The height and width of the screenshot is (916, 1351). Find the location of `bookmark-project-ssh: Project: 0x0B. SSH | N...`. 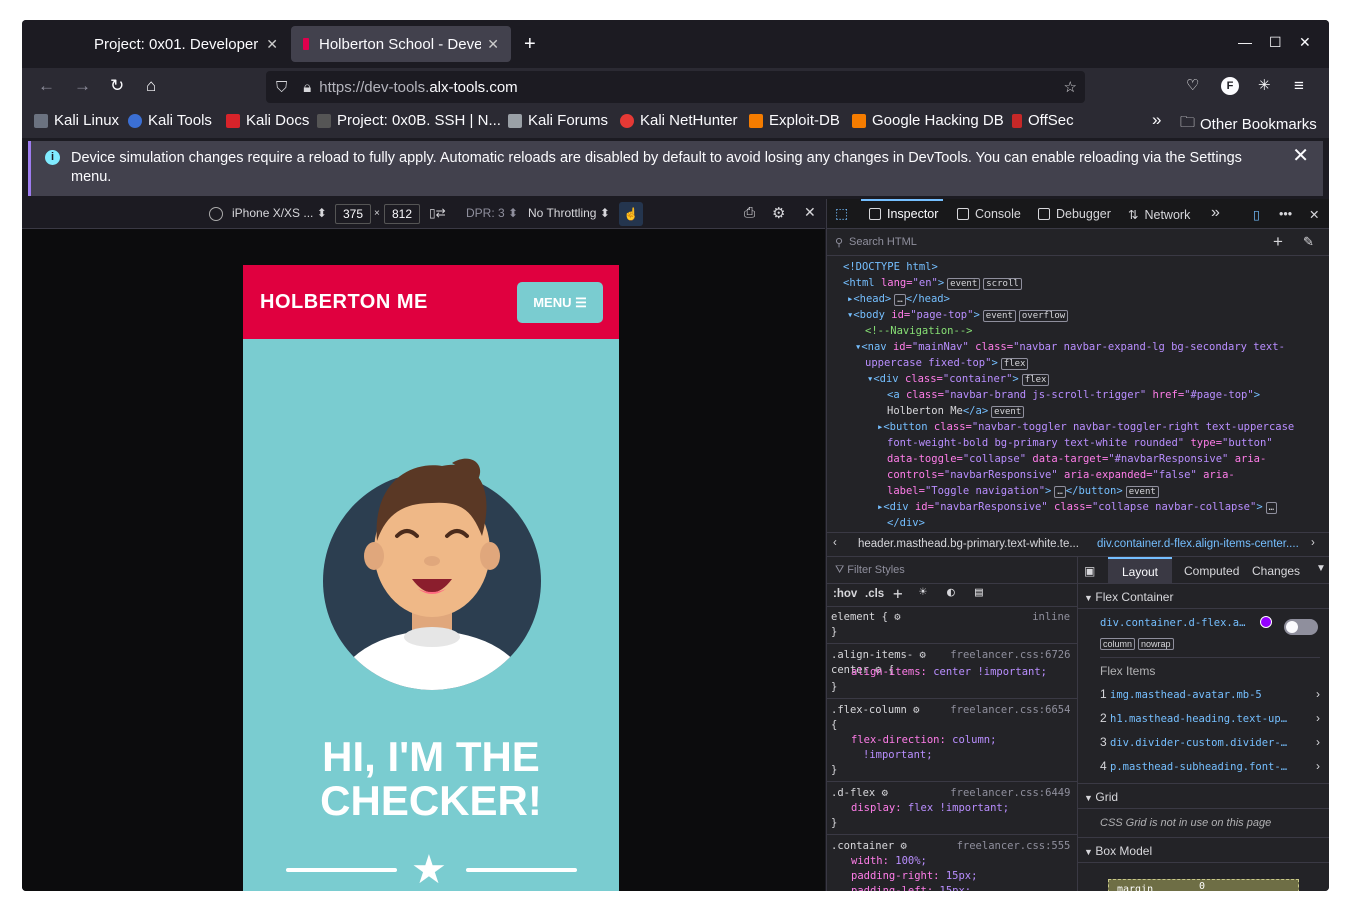

bookmark-project-ssh: Project: 0x0B. SSH | N... is located at coordinates (409, 120).